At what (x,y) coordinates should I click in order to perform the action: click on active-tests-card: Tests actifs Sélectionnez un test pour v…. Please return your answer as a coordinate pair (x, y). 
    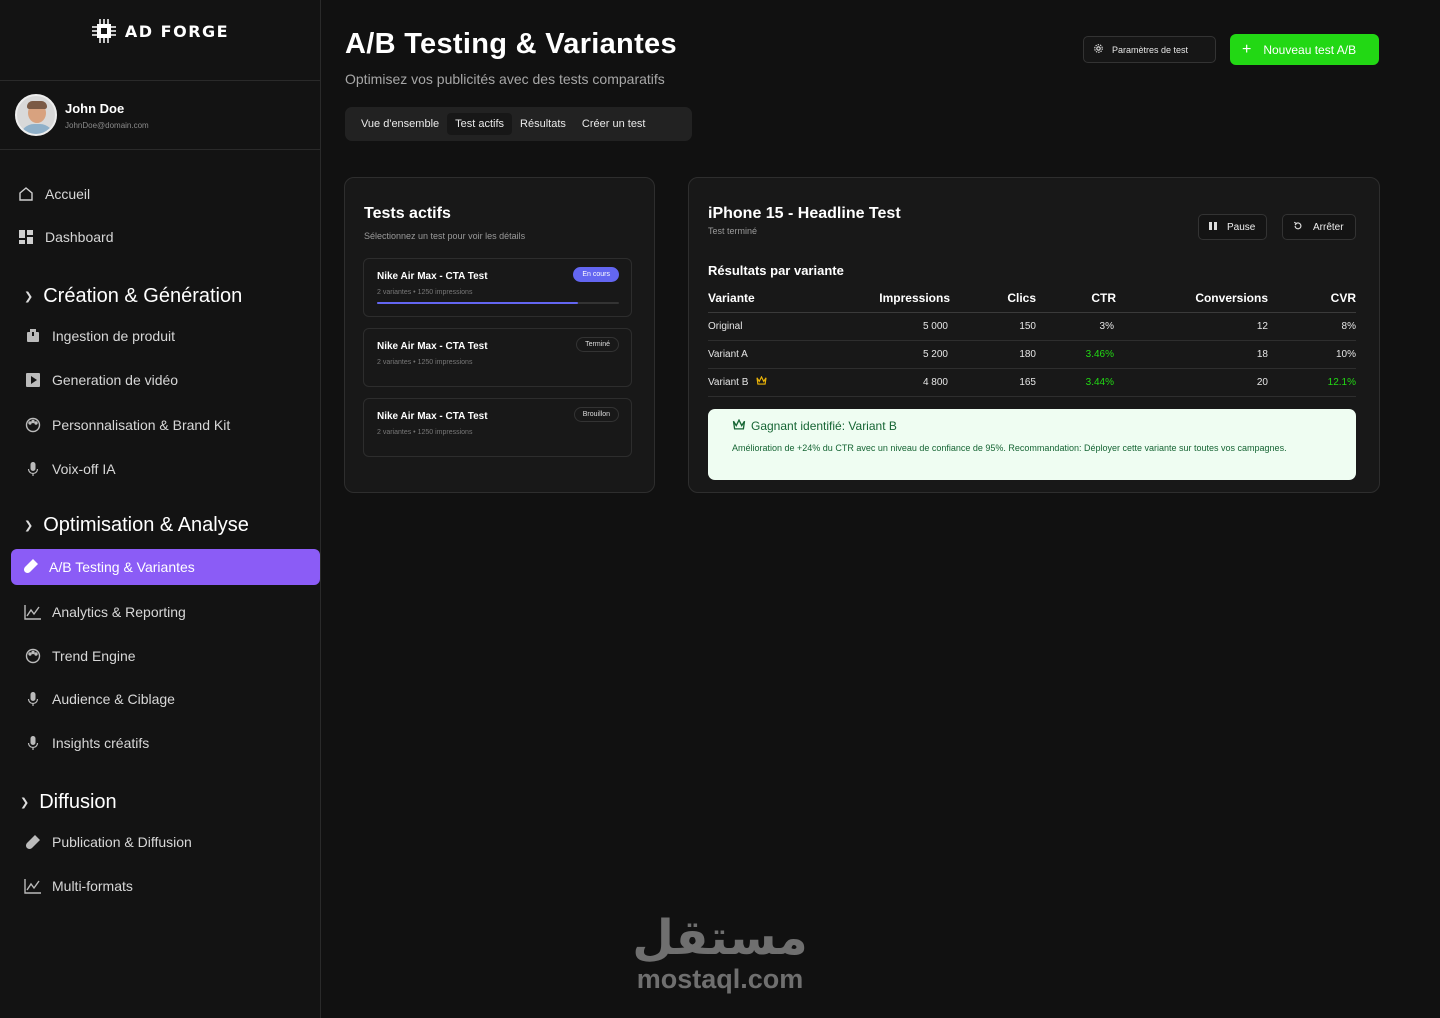
    Looking at the image, I should click on (499, 335).